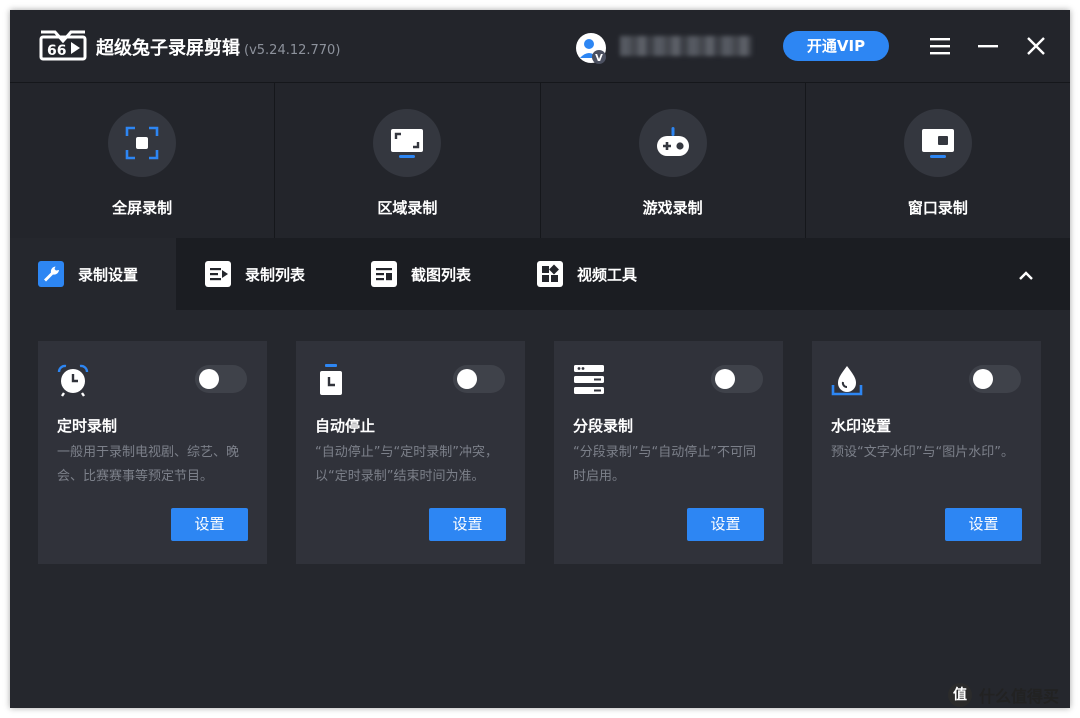 This screenshot has height=718, width=1080. I want to click on close-icon, so click(1036, 46).